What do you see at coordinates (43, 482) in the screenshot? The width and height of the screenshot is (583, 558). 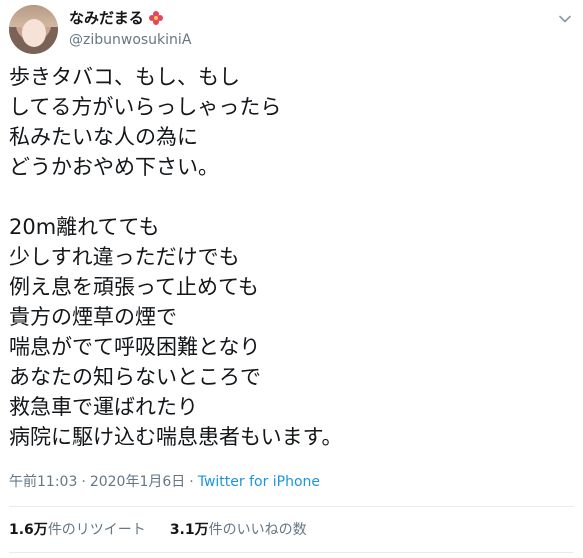 I see `tweet-time: 午前11:03` at bounding box center [43, 482].